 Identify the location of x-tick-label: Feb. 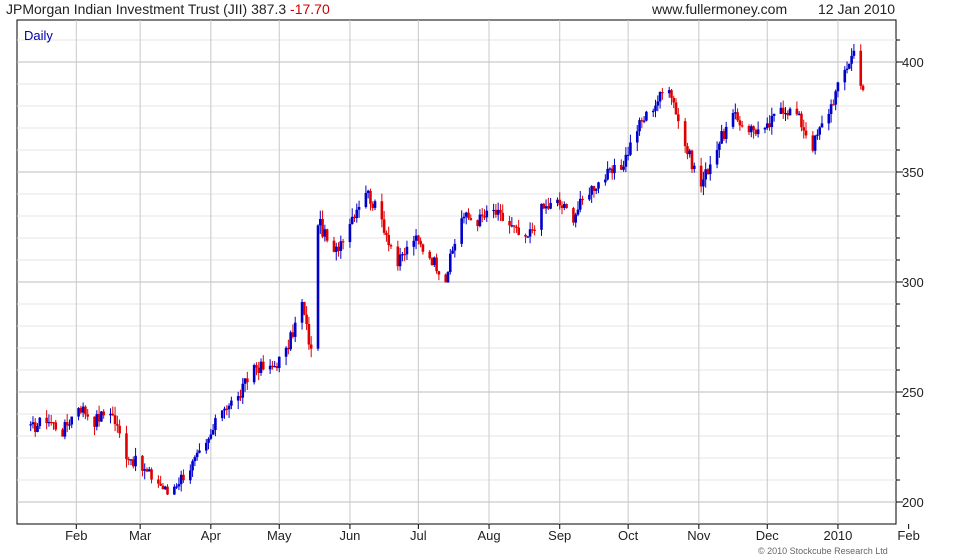
(908, 535).